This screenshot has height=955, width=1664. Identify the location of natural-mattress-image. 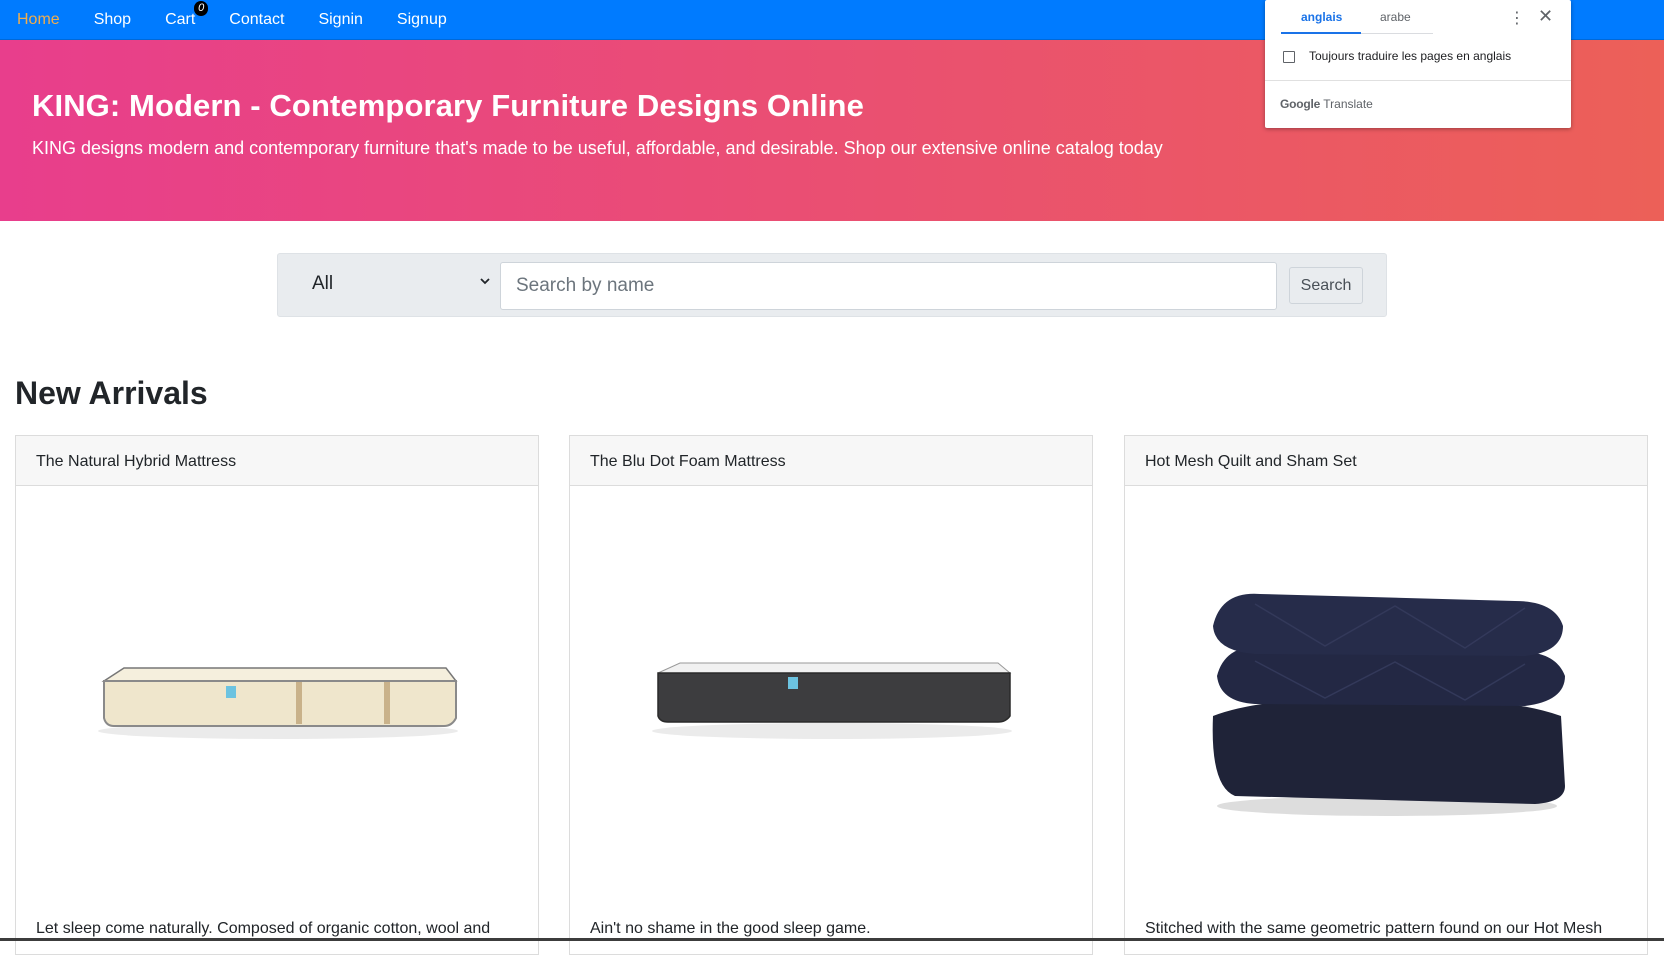
(278, 703).